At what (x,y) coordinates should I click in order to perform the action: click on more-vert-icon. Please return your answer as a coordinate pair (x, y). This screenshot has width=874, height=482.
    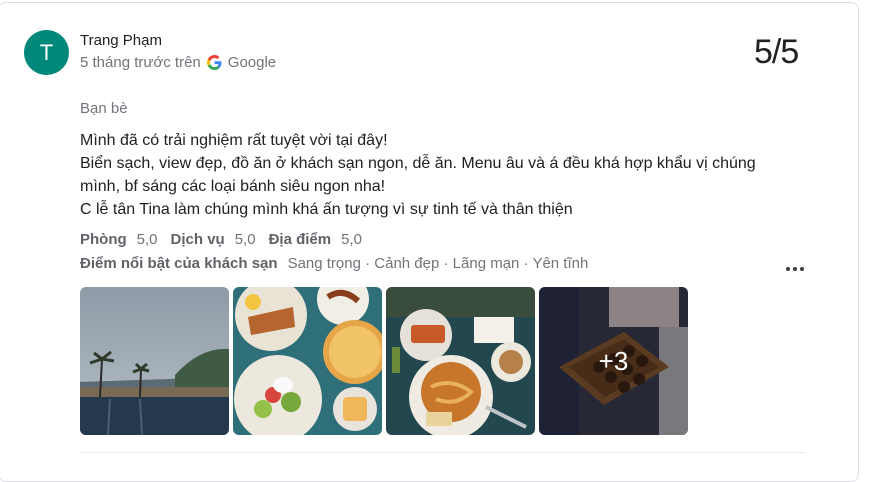
    Looking at the image, I should click on (795, 269).